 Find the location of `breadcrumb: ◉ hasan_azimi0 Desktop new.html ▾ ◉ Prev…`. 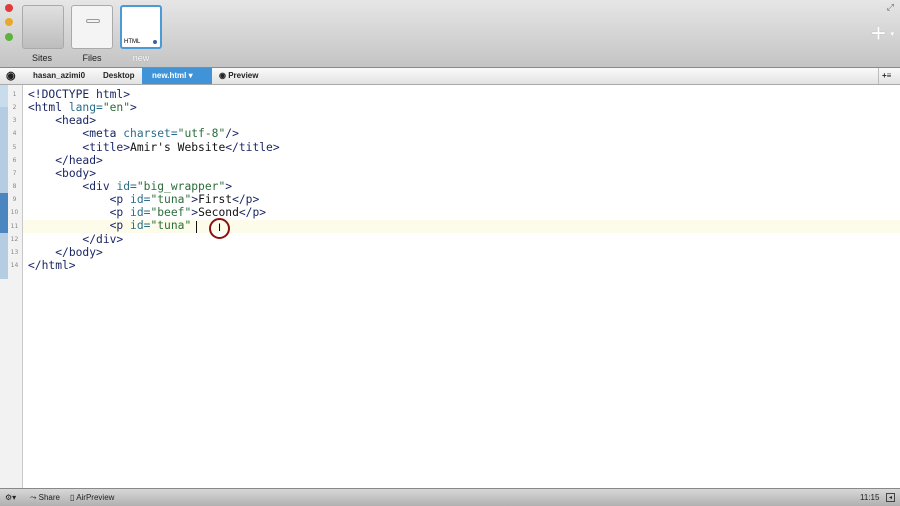

breadcrumb: ◉ hasan_azimi0 Desktop new.html ▾ ◉ Prev… is located at coordinates (450, 76).